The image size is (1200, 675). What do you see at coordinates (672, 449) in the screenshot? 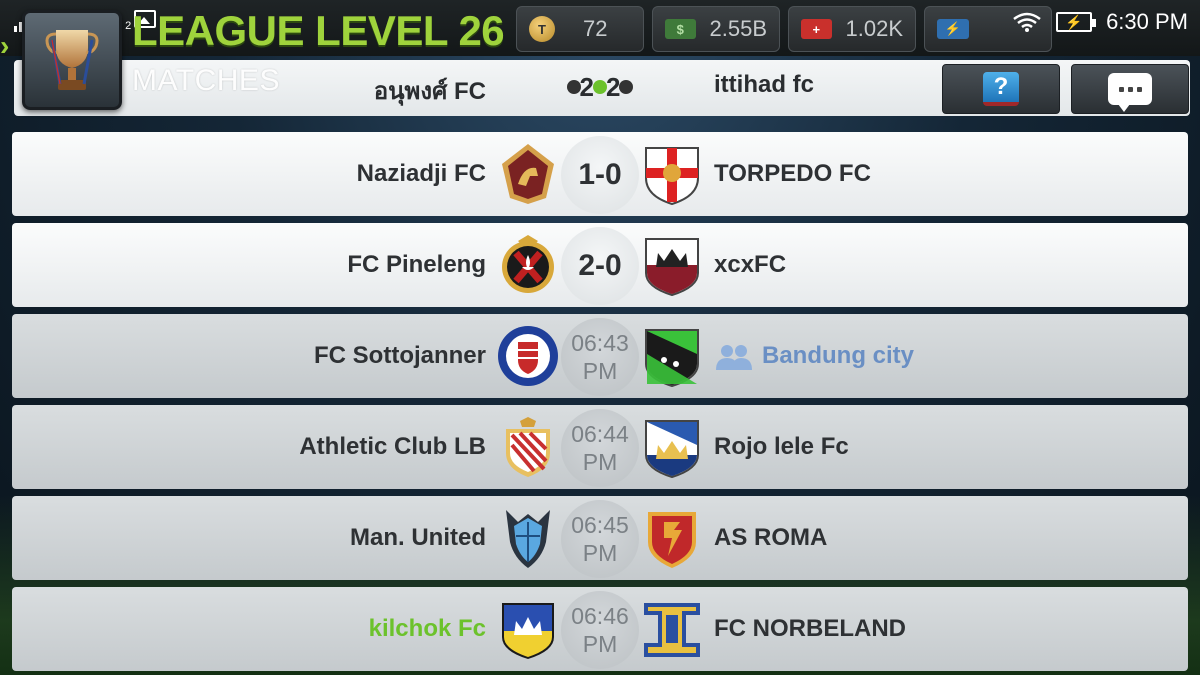
I see `rojo-lele-crest-icon` at bounding box center [672, 449].